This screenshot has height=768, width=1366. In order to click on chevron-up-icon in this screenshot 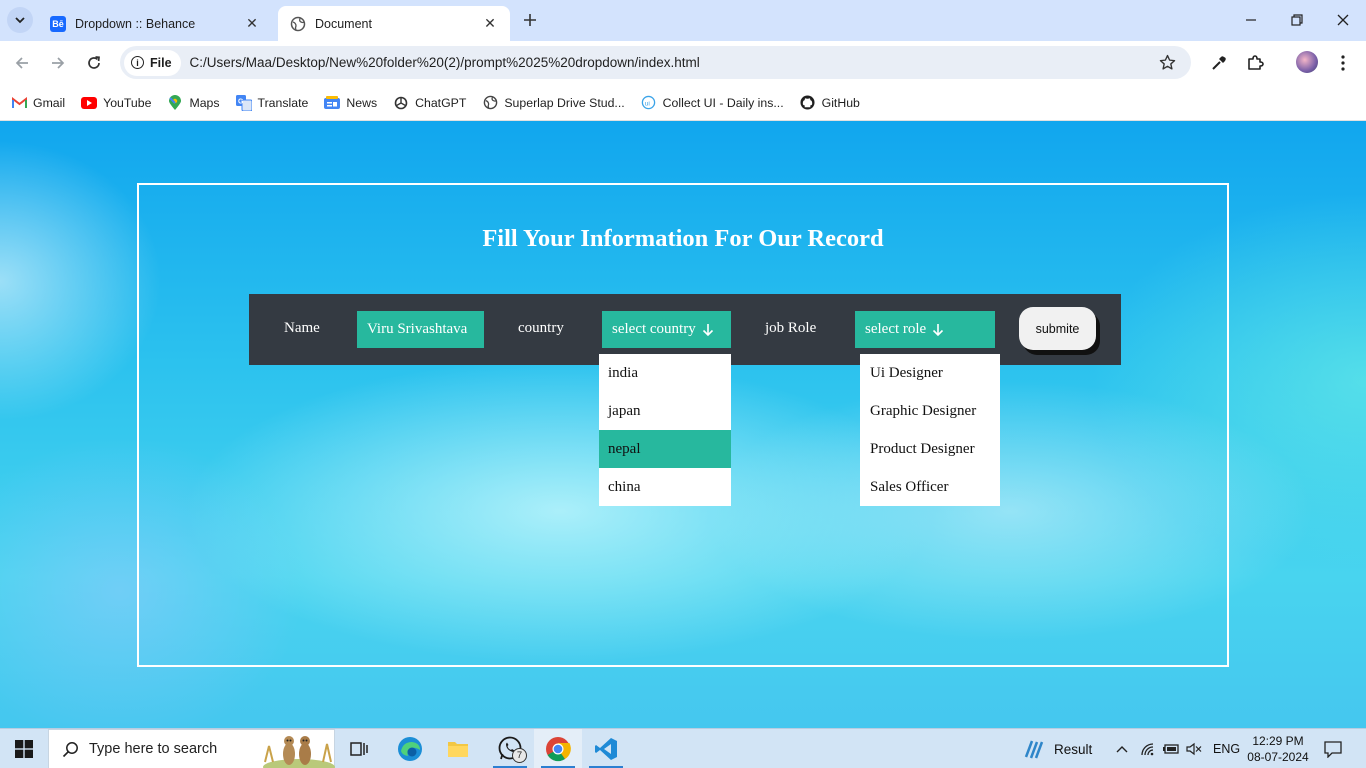, I will do `click(1122, 749)`.